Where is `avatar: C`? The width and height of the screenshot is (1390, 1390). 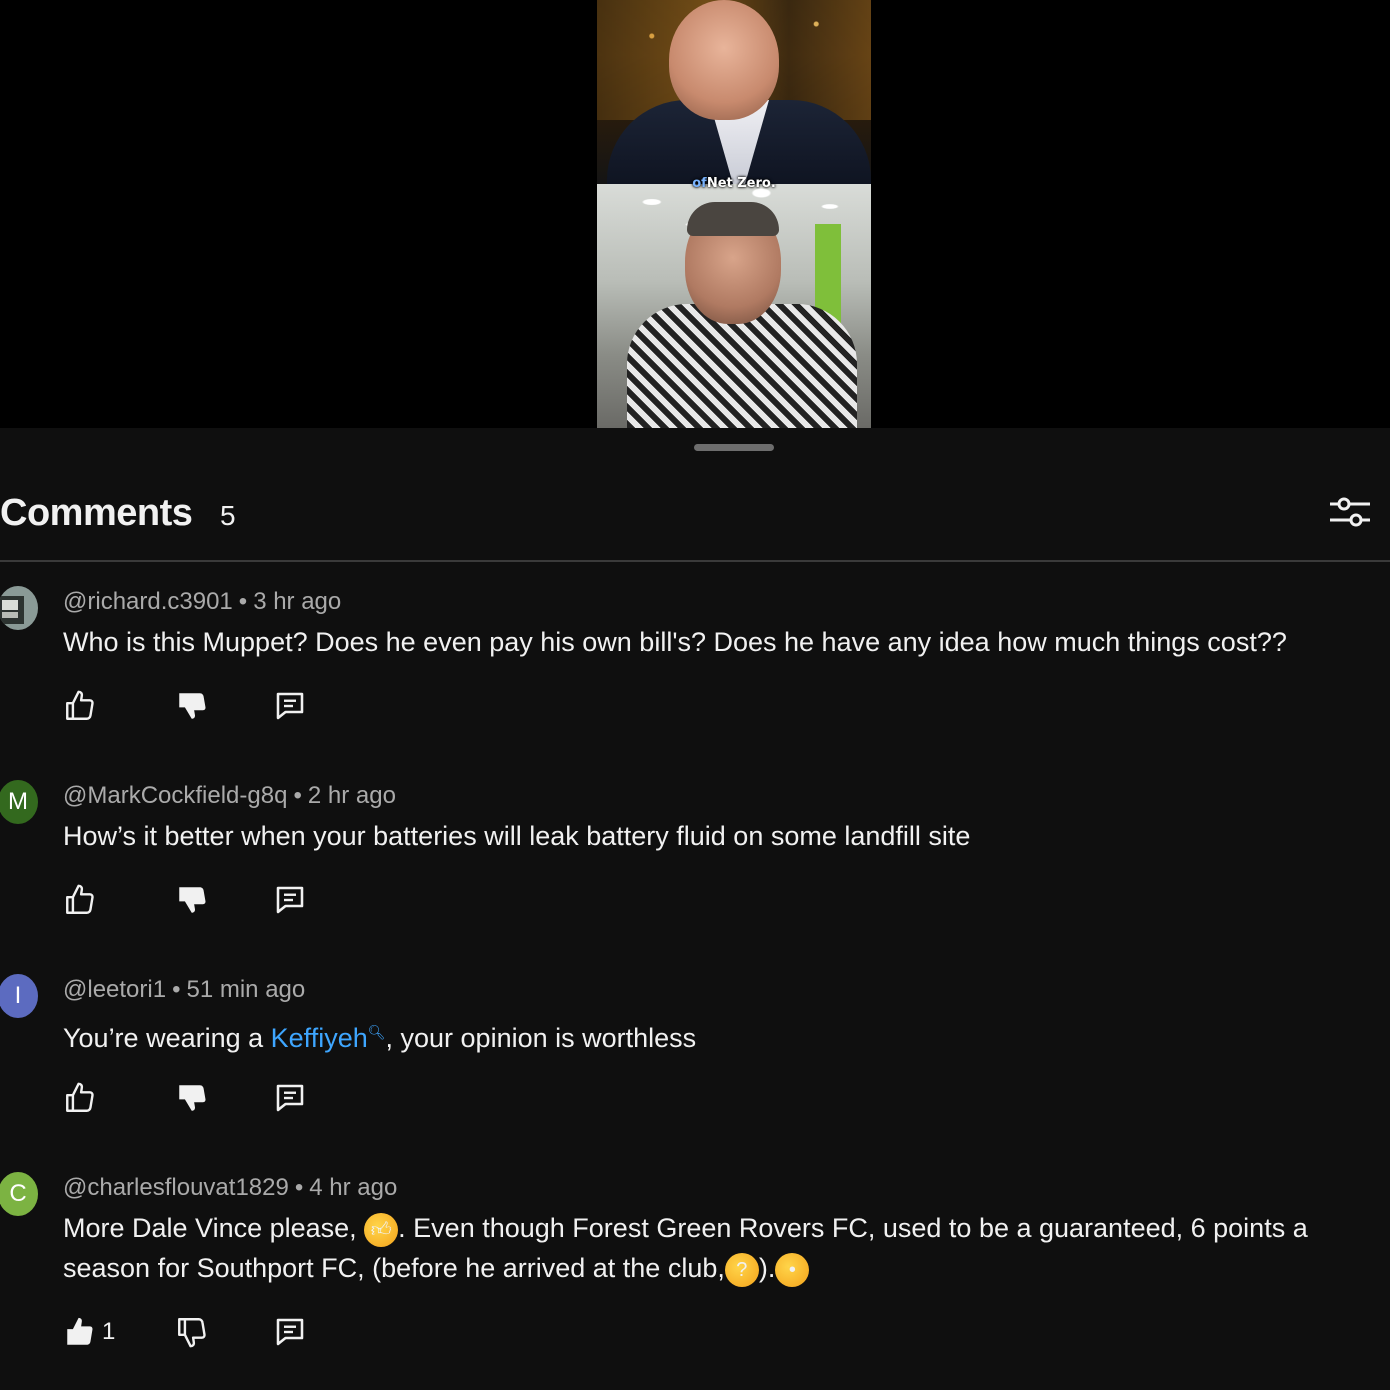
avatar: C is located at coordinates (19, 1194).